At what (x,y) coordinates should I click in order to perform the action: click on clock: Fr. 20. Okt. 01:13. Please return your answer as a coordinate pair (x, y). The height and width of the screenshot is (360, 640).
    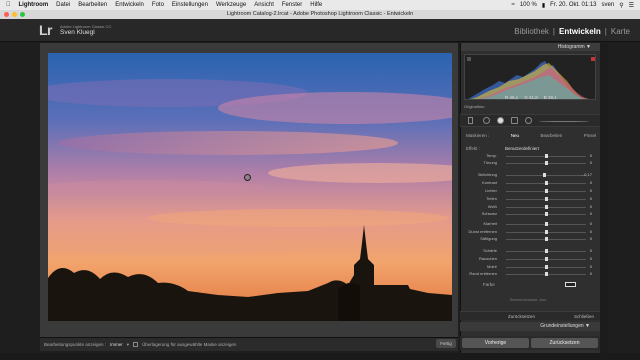
    Looking at the image, I should click on (573, 5).